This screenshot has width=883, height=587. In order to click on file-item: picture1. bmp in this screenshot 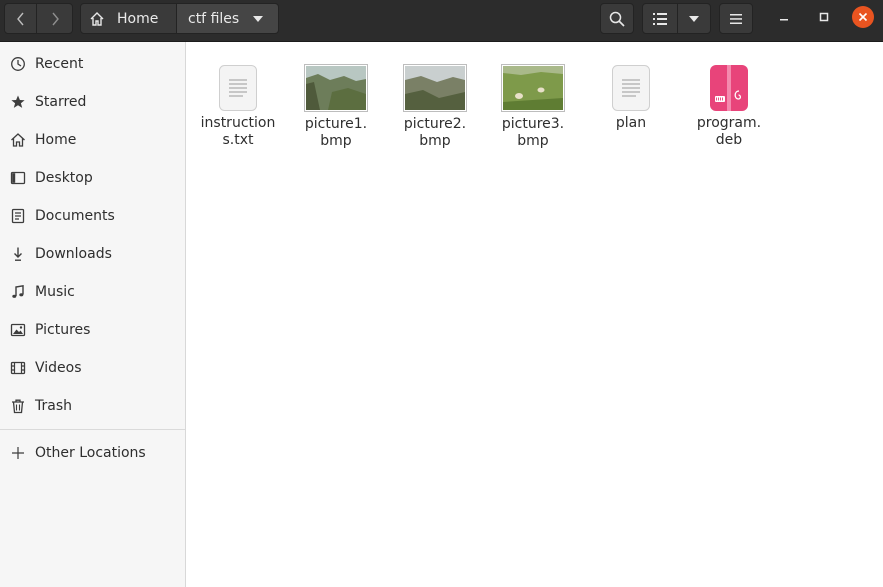, I will do `click(336, 107)`.